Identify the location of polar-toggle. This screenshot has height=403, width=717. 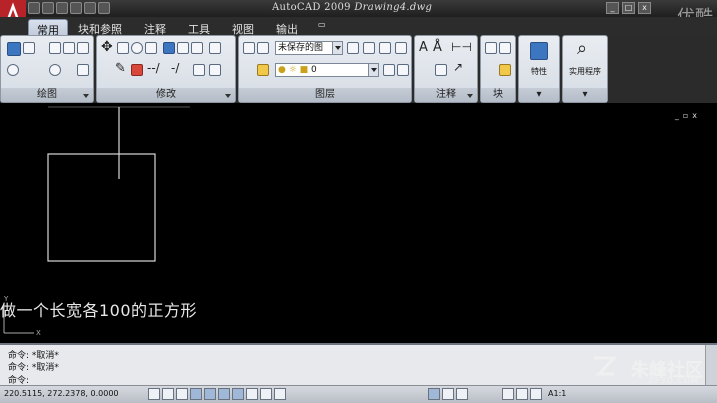
(196, 394).